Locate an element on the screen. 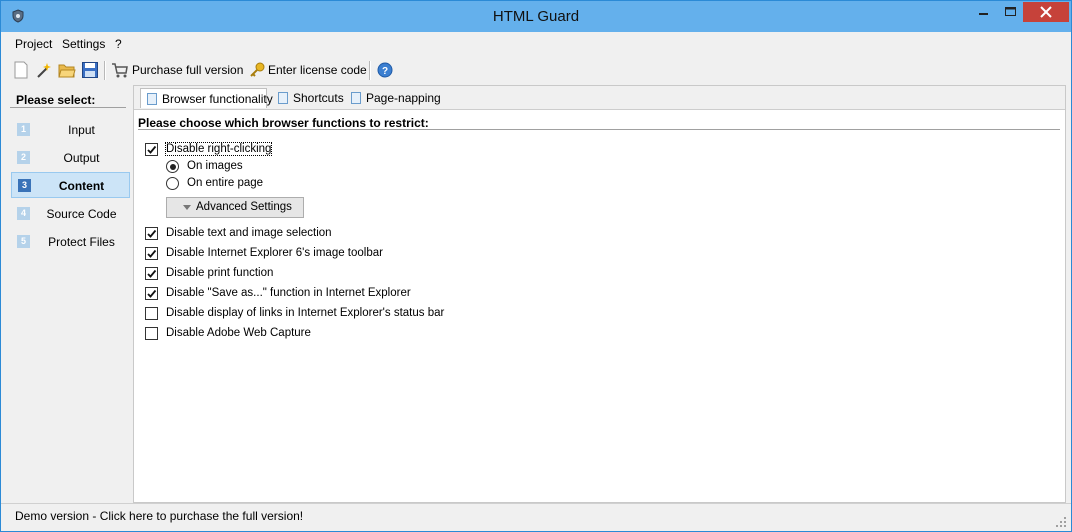 This screenshot has height=532, width=1072. step-number-badge: 2 is located at coordinates (23, 157).